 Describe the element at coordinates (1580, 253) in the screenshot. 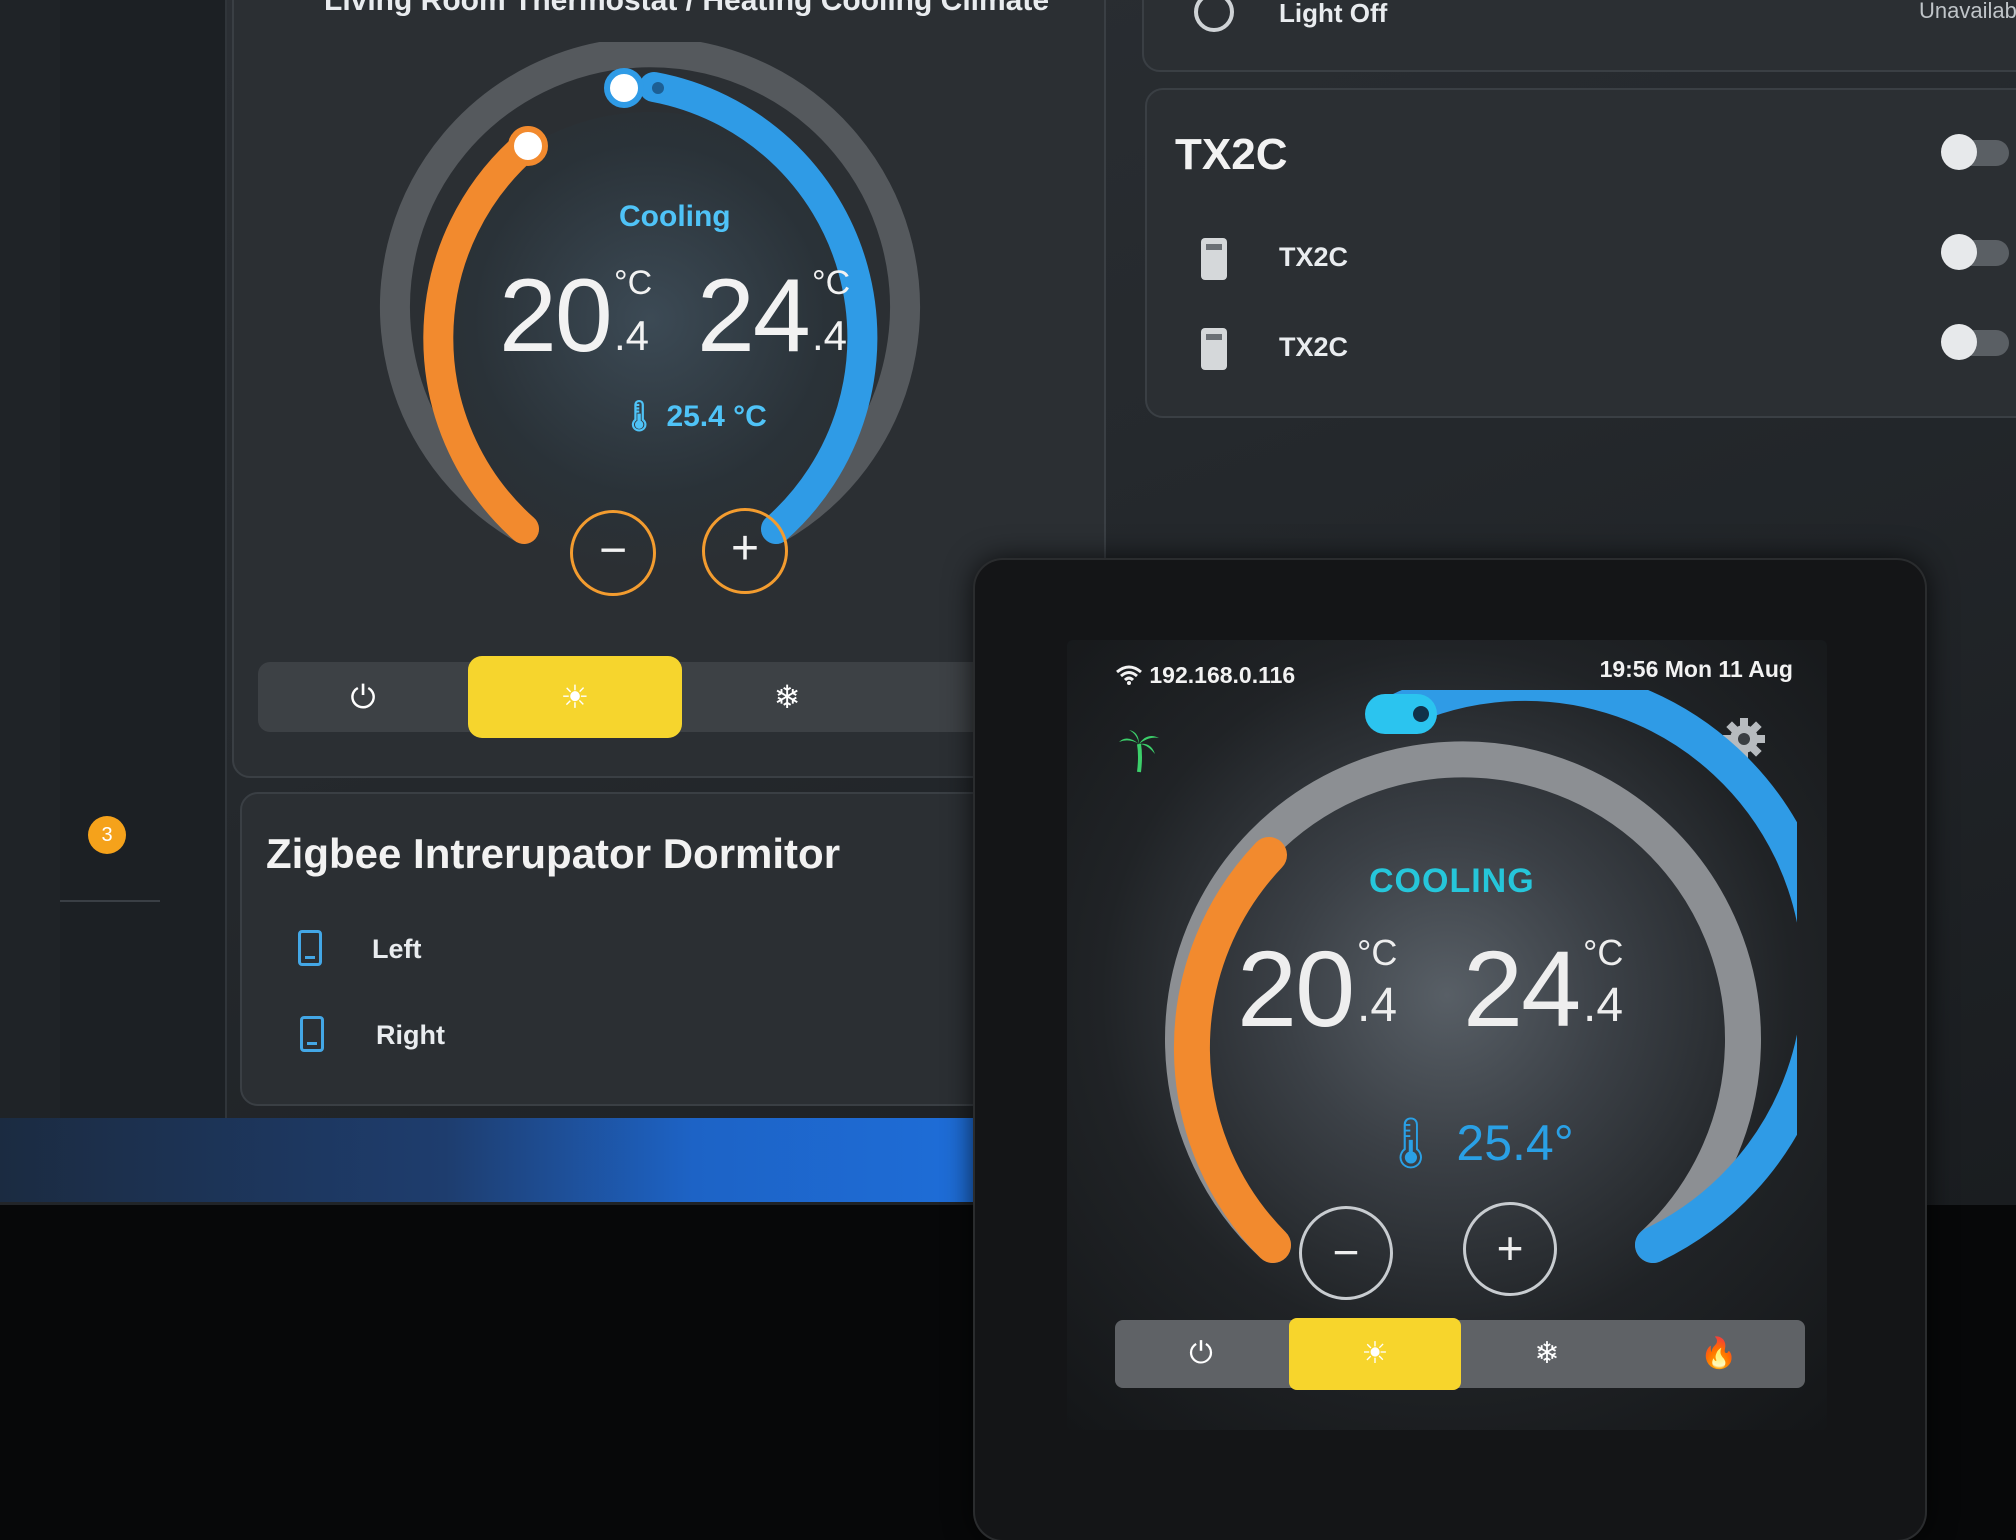

I see `tx2c-card: TX2C TX2C TX2C` at that location.